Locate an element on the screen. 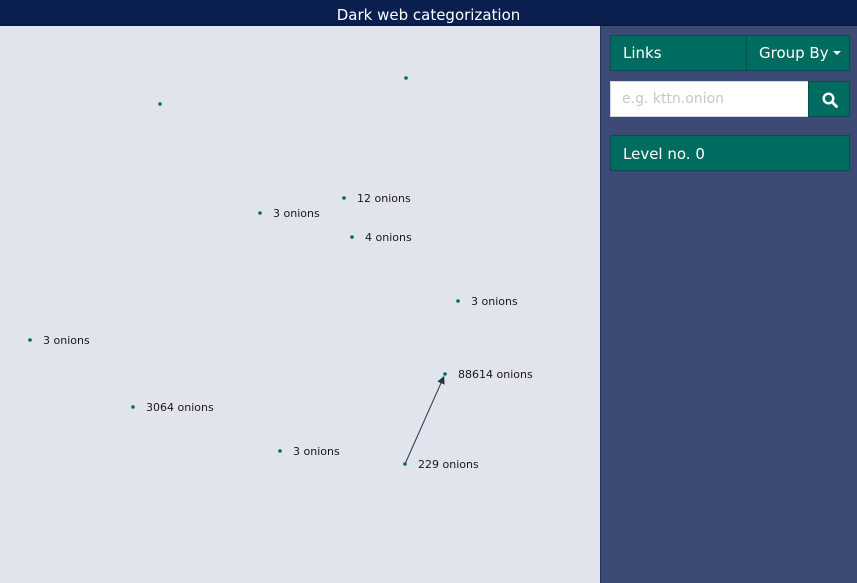  graph-node: 12 onions is located at coordinates (376, 198).